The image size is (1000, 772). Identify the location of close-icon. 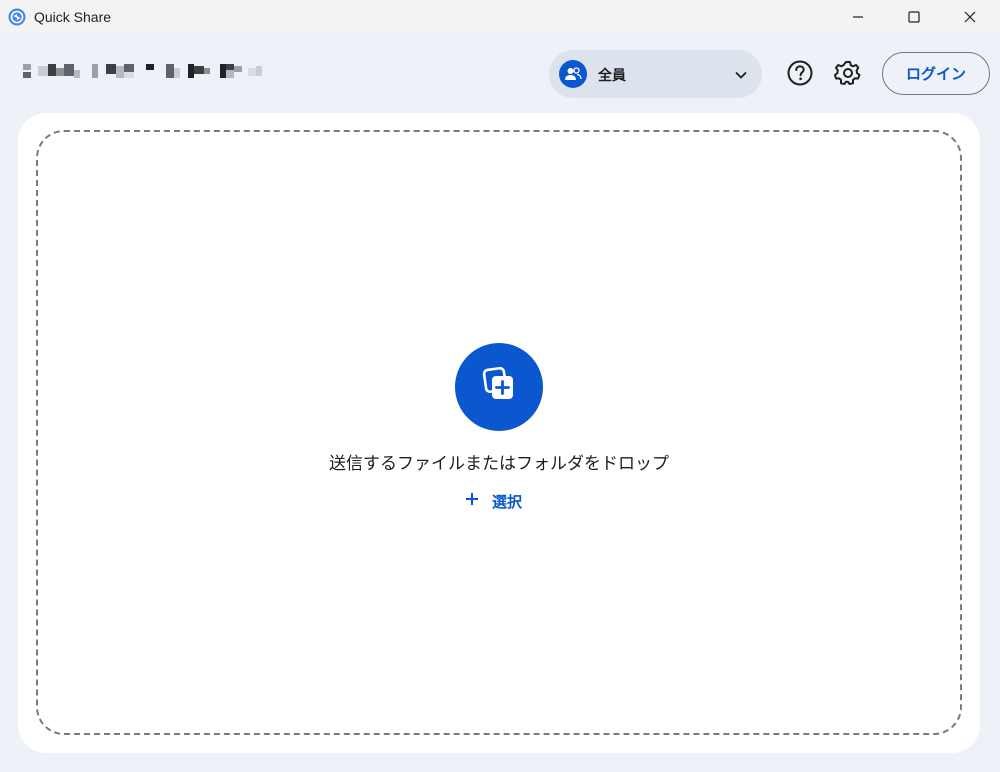
(970, 17).